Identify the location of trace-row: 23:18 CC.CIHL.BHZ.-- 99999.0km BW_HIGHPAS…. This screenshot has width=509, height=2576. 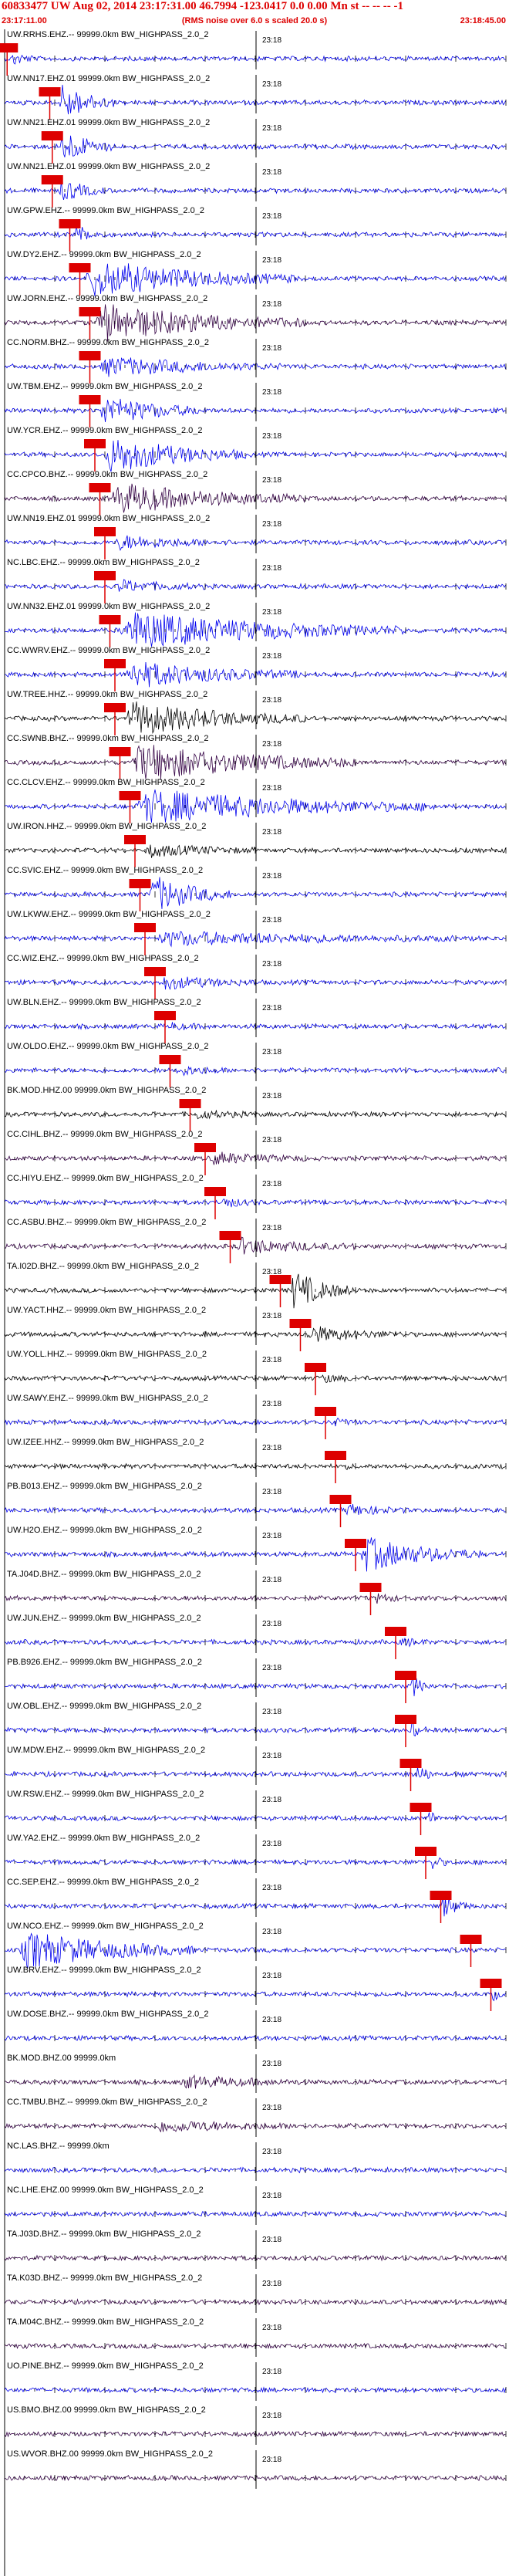
(255, 1152).